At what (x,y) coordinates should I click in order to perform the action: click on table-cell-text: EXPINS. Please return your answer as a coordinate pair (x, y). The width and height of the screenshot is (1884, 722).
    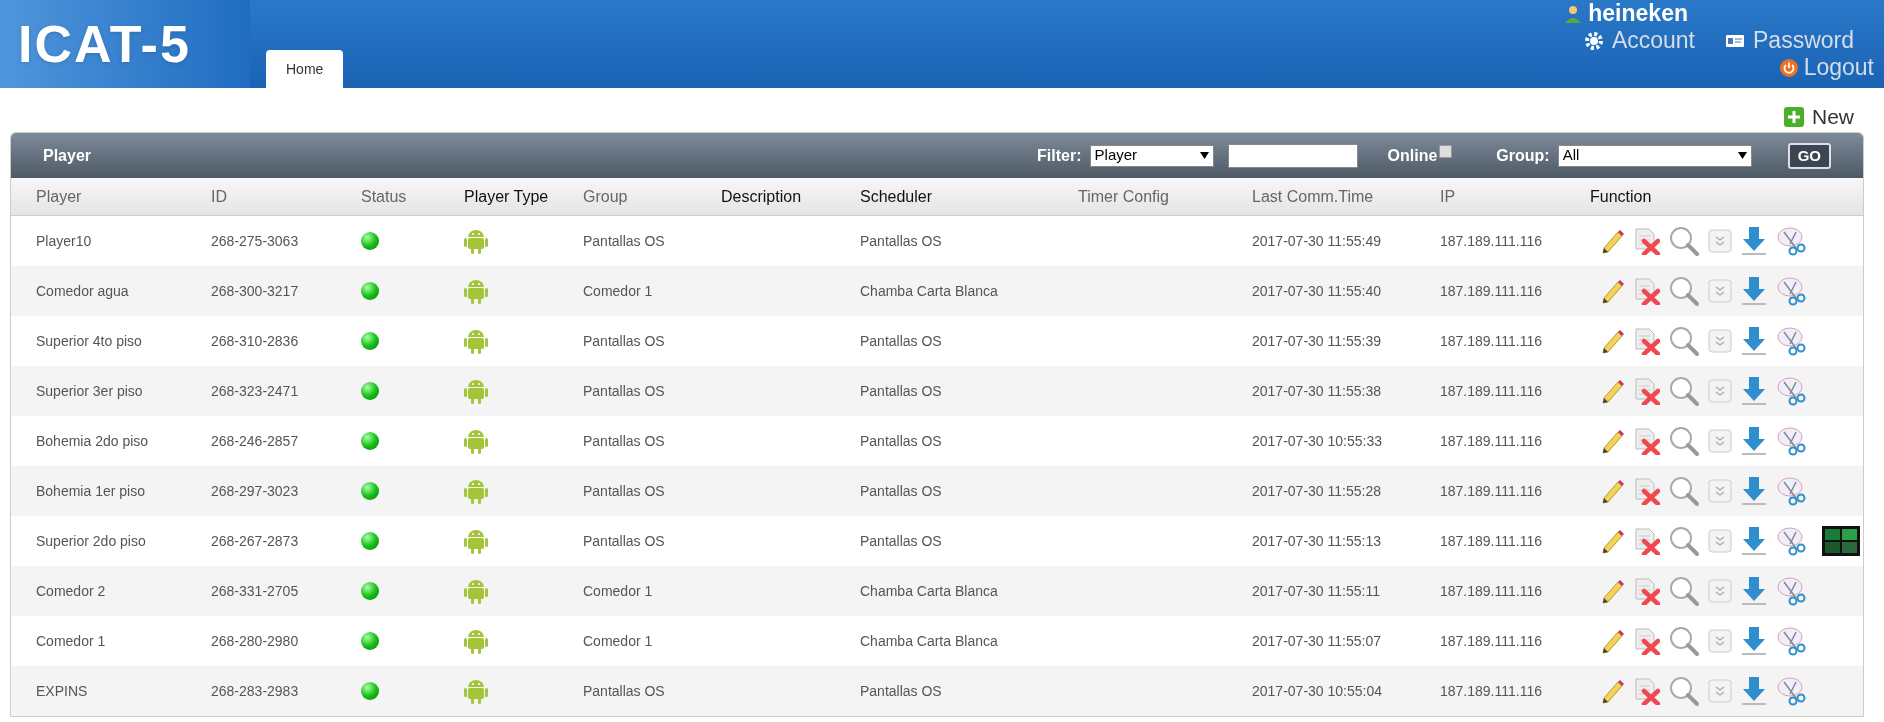
    Looking at the image, I should click on (62, 691).